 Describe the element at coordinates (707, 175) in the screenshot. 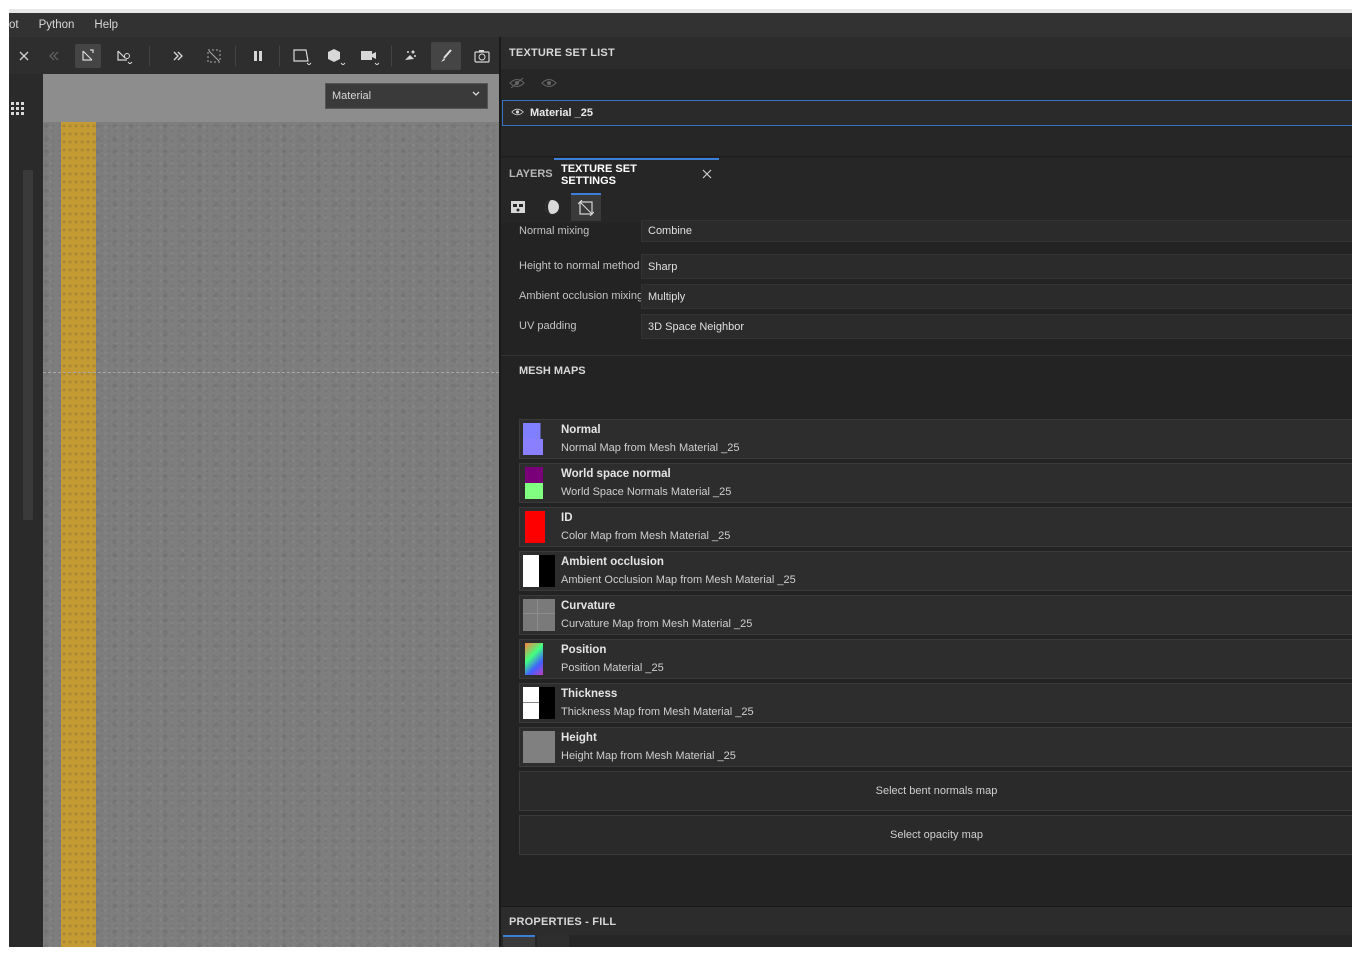

I see `close-tab-icon` at that location.